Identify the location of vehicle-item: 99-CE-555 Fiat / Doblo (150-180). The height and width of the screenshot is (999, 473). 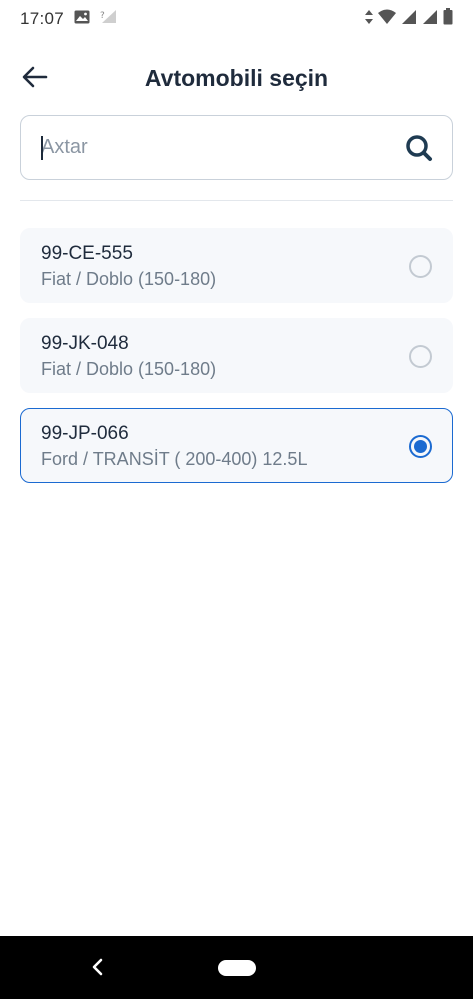
(236, 265).